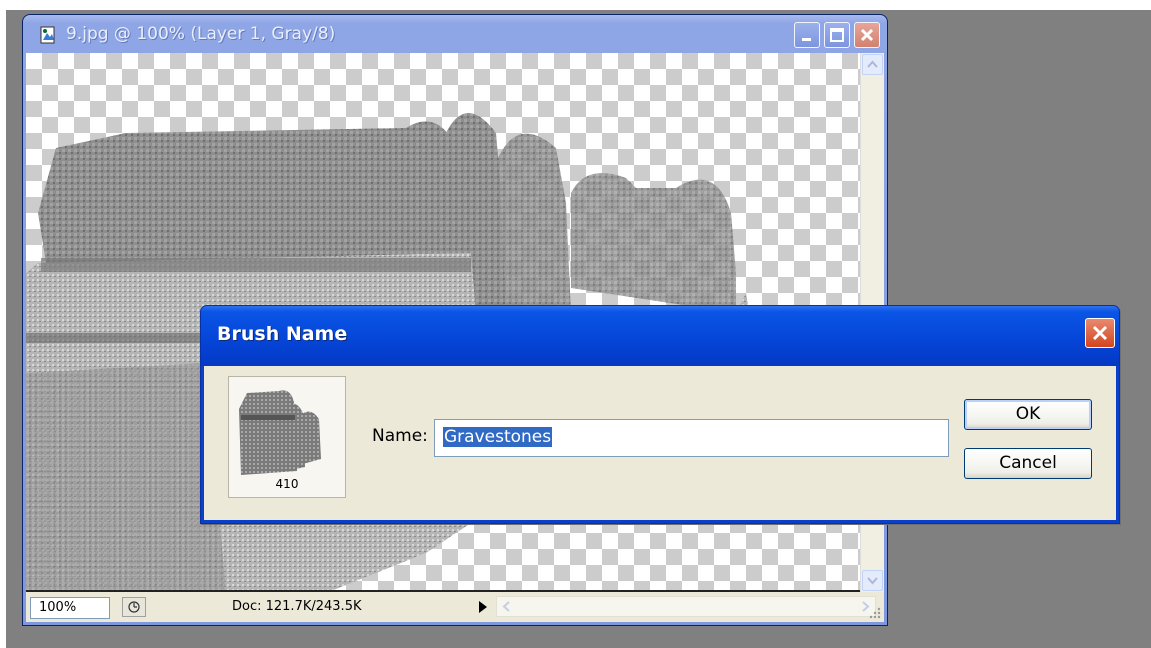 The width and height of the screenshot is (1151, 648). What do you see at coordinates (280, 432) in the screenshot?
I see `brush-thumbnail` at bounding box center [280, 432].